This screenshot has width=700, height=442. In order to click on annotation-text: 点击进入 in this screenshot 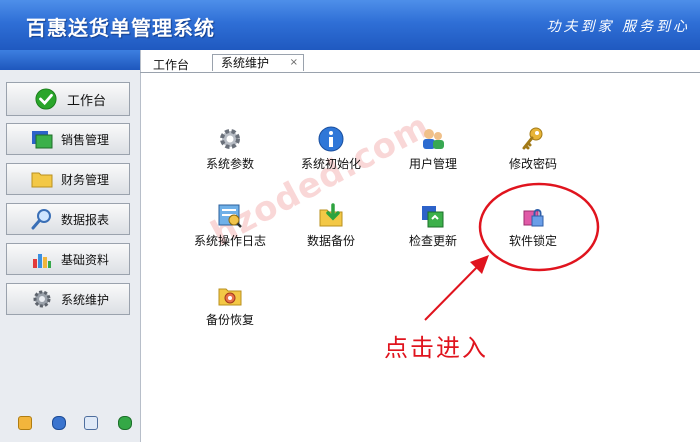, I will do `click(436, 348)`.